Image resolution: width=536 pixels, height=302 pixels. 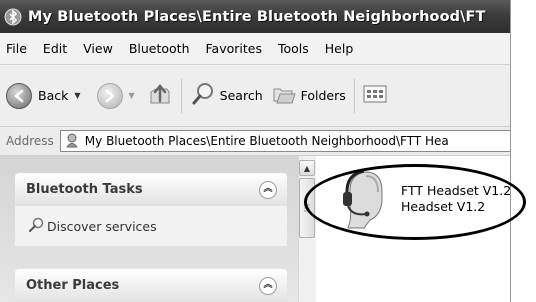 I want to click on up-folder-icon, so click(x=160, y=95).